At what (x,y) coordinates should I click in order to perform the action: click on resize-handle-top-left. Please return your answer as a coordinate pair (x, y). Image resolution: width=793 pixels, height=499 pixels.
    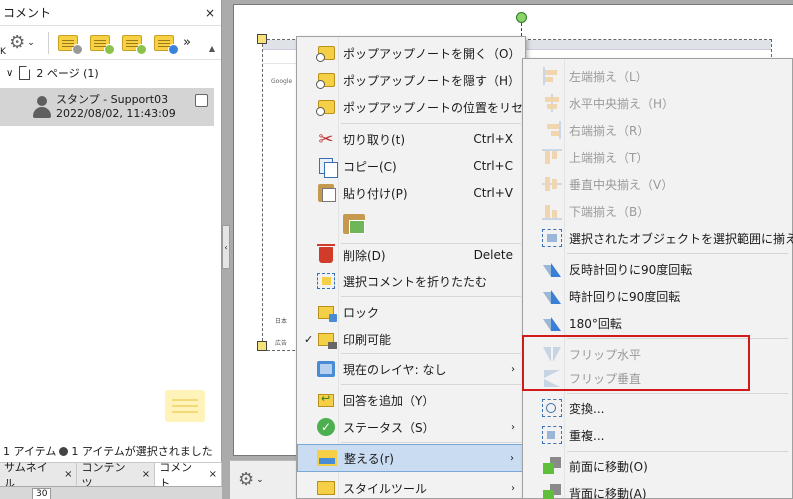
    Looking at the image, I should click on (262, 39).